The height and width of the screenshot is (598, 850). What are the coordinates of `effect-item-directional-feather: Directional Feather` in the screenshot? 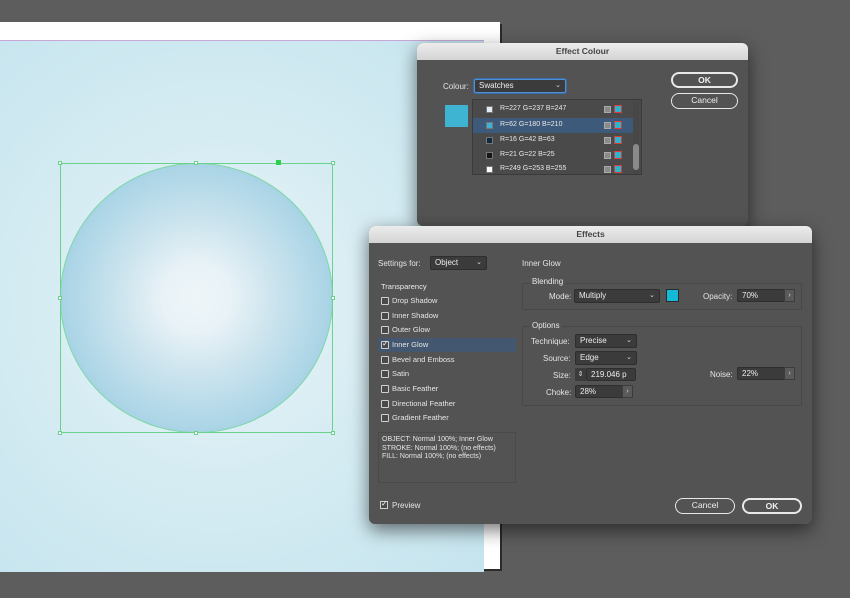 It's located at (447, 404).